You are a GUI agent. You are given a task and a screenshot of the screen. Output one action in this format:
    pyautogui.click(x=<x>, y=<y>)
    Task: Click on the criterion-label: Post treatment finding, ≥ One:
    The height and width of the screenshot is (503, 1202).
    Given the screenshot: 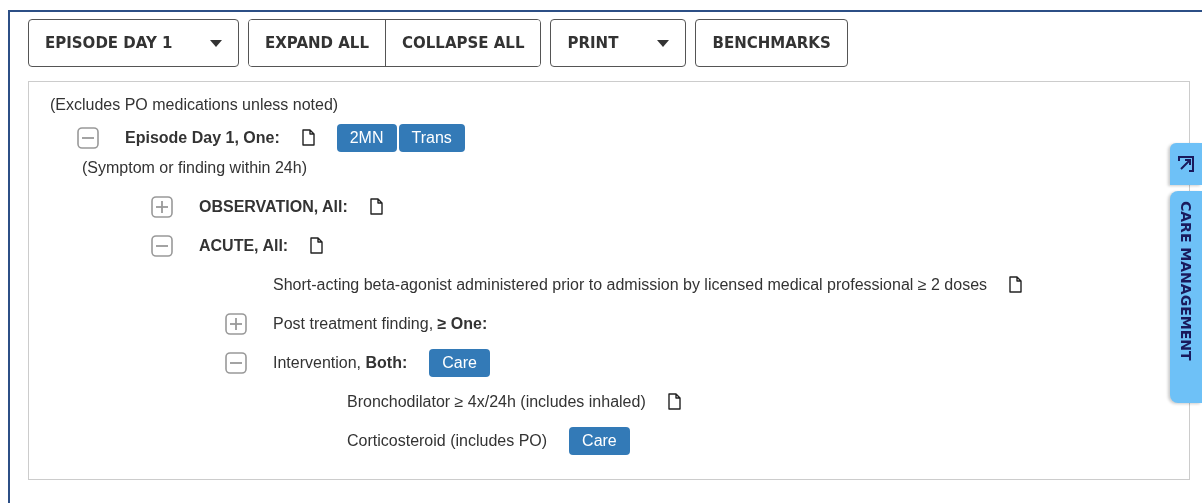 What is the action you would take?
    pyautogui.click(x=380, y=323)
    